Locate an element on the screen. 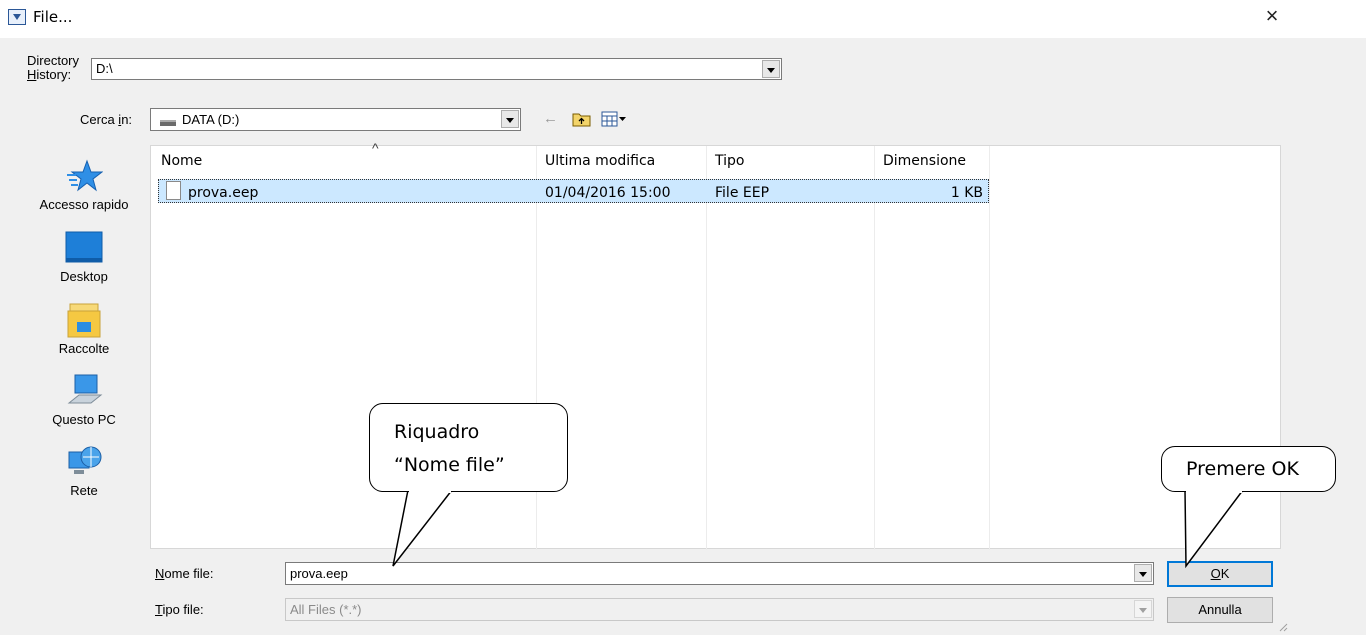  label-text: ipo file: is located at coordinates (183, 609).